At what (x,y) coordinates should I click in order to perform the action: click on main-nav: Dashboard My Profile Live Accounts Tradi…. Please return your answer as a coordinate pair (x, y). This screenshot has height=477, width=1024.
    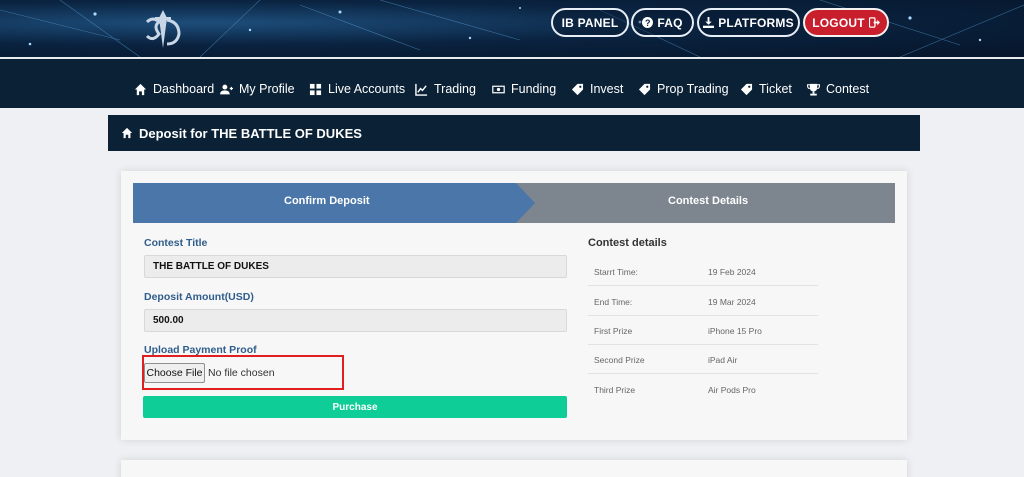
    Looking at the image, I should click on (512, 82).